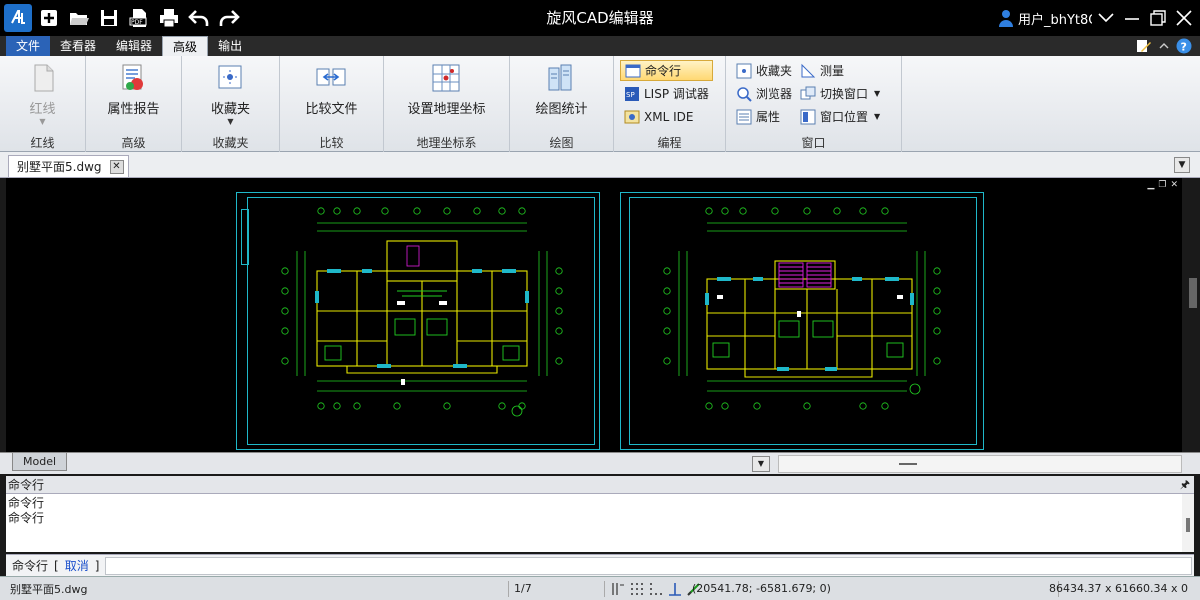 The image size is (1200, 600). I want to click on sheet-left-titleblock, so click(245, 237).